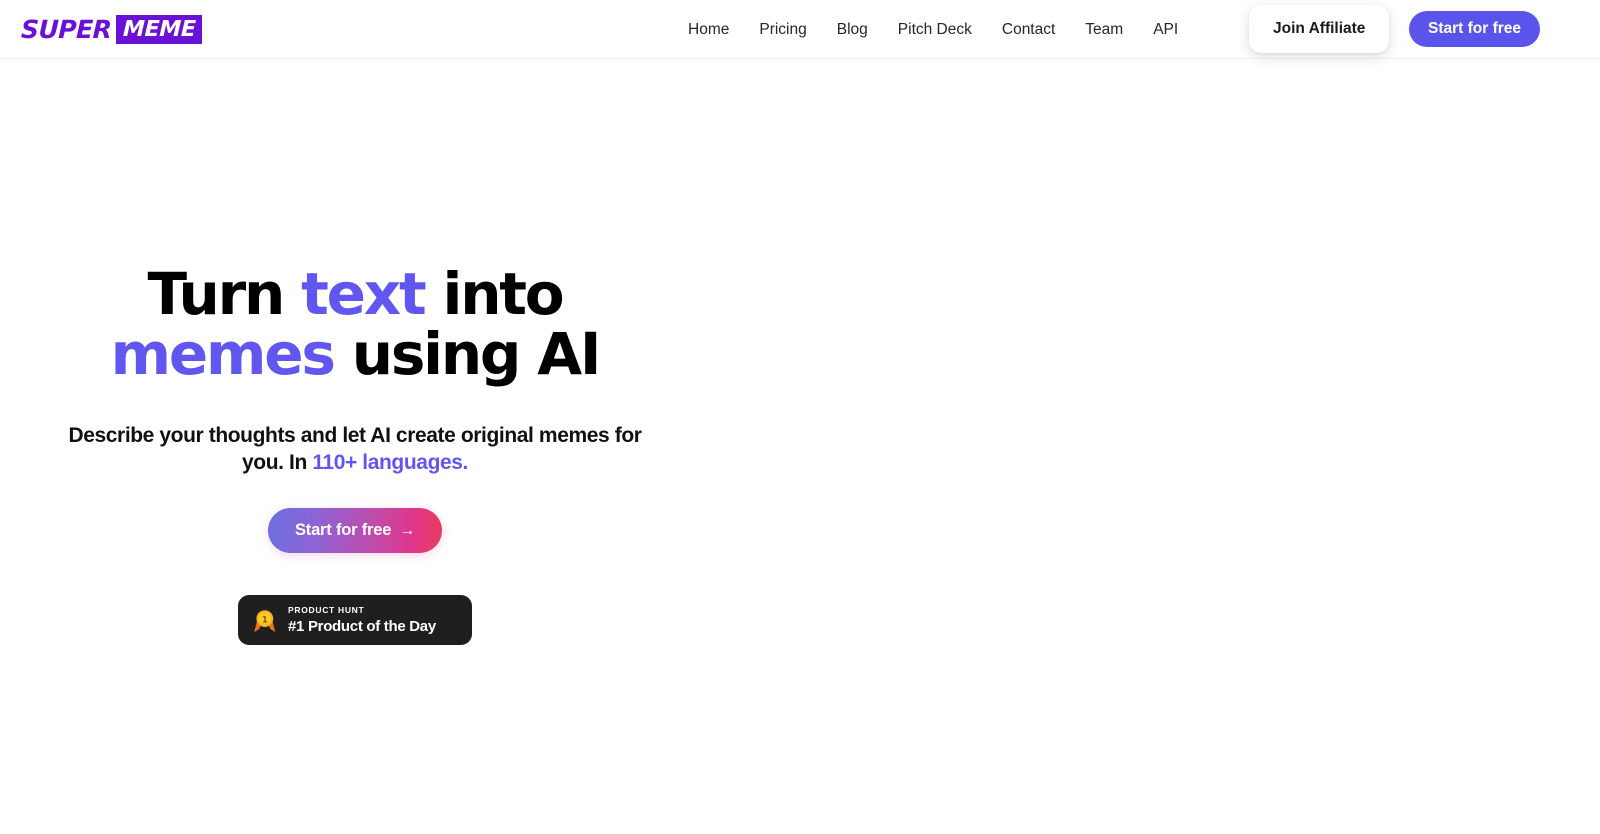 This screenshot has width=1600, height=834. What do you see at coordinates (494, 294) in the screenshot?
I see `headline-part-2: into` at bounding box center [494, 294].